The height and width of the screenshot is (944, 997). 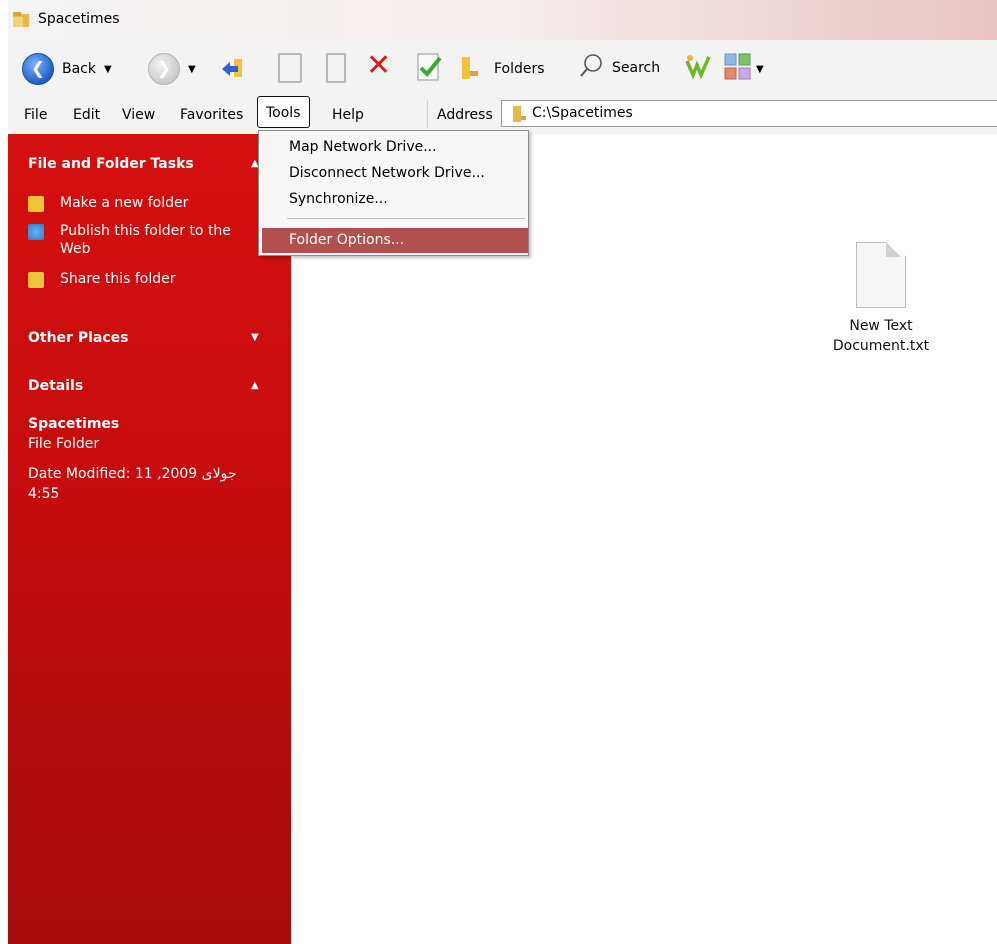 I want to click on details-type: File Folder, so click(x=64, y=444).